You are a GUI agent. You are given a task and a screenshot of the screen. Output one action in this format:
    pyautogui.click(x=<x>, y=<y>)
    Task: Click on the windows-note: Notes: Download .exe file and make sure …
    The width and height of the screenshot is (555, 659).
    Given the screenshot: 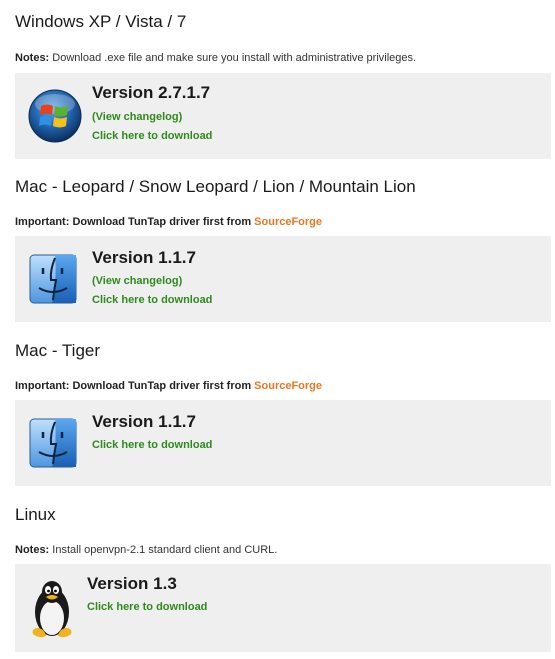 What is the action you would take?
    pyautogui.click(x=215, y=58)
    